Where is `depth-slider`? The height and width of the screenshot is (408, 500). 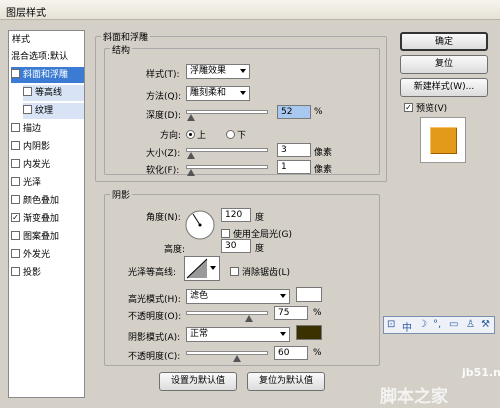 depth-slider is located at coordinates (227, 112).